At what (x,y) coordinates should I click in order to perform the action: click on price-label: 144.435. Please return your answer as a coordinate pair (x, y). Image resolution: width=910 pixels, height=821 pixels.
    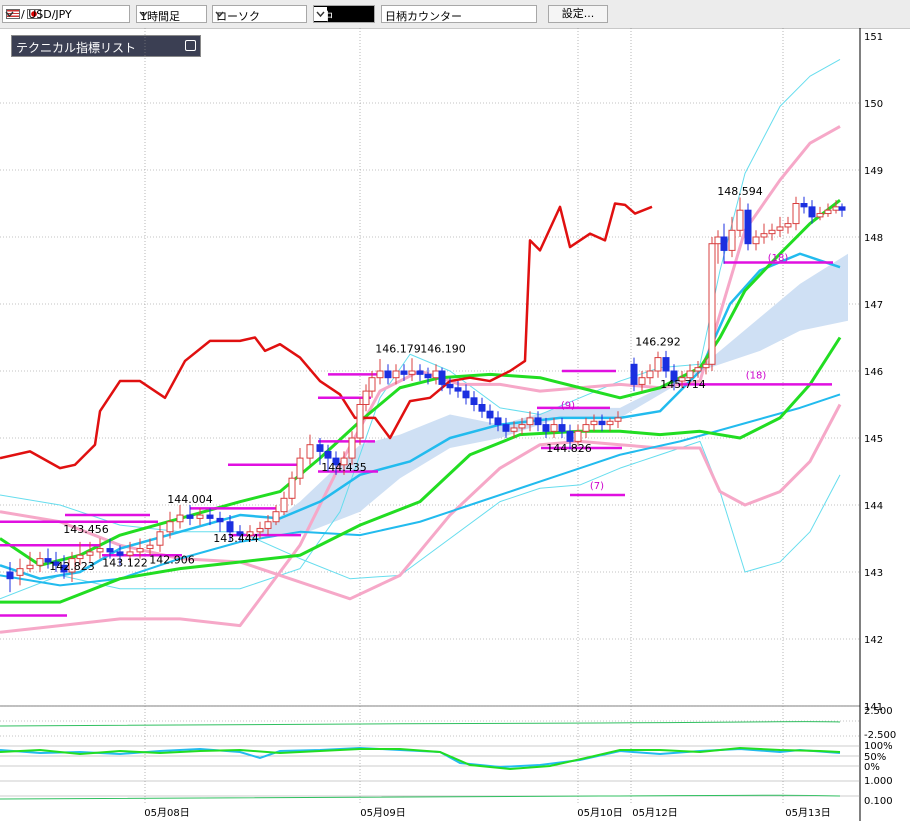
    Looking at the image, I should click on (344, 467).